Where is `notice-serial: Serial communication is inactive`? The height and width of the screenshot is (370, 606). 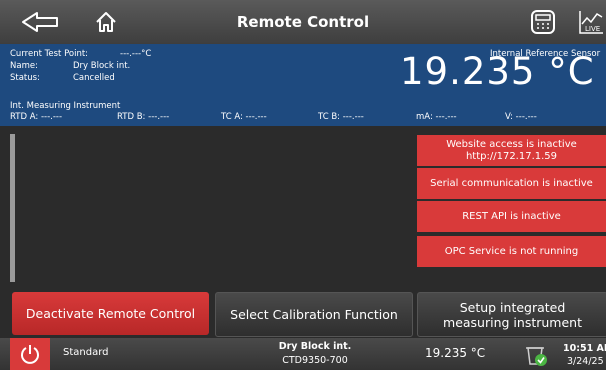 notice-serial: Serial communication is inactive is located at coordinates (511, 183).